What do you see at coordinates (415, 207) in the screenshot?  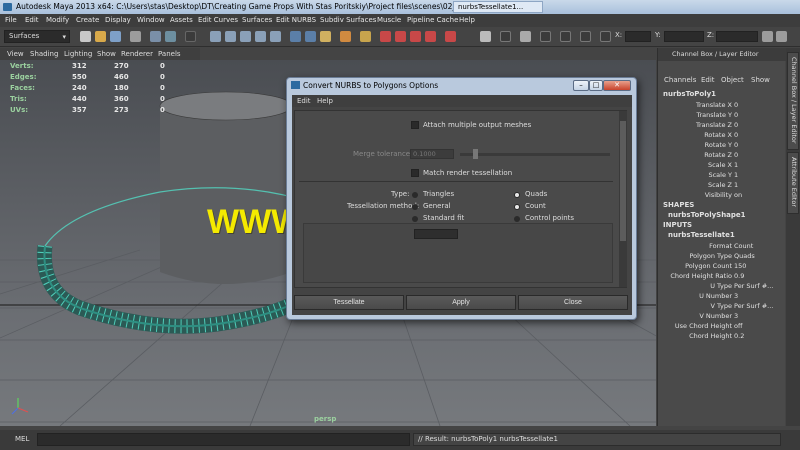 I see `method-general-radio` at bounding box center [415, 207].